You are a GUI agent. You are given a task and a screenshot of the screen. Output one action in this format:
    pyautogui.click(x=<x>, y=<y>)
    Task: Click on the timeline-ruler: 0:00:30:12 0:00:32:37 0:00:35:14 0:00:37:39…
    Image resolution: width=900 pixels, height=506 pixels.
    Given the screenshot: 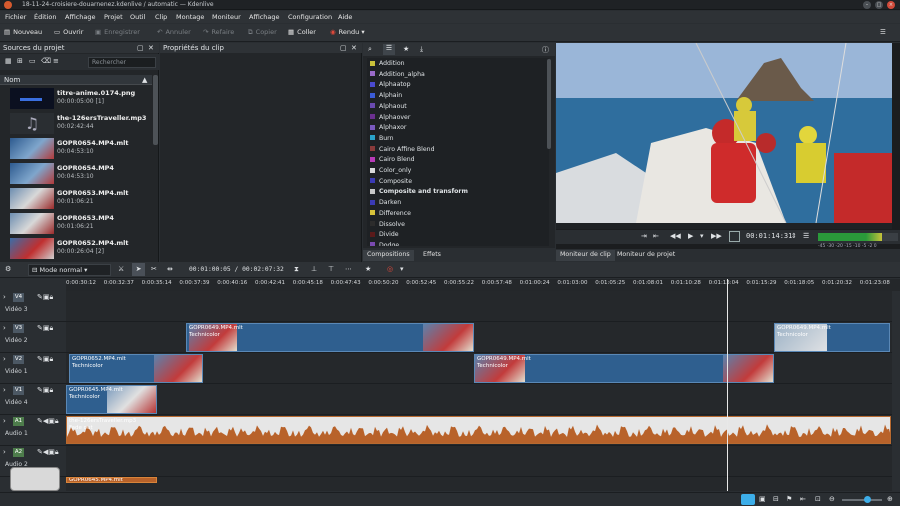 What is the action you would take?
    pyautogui.click(x=483, y=285)
    